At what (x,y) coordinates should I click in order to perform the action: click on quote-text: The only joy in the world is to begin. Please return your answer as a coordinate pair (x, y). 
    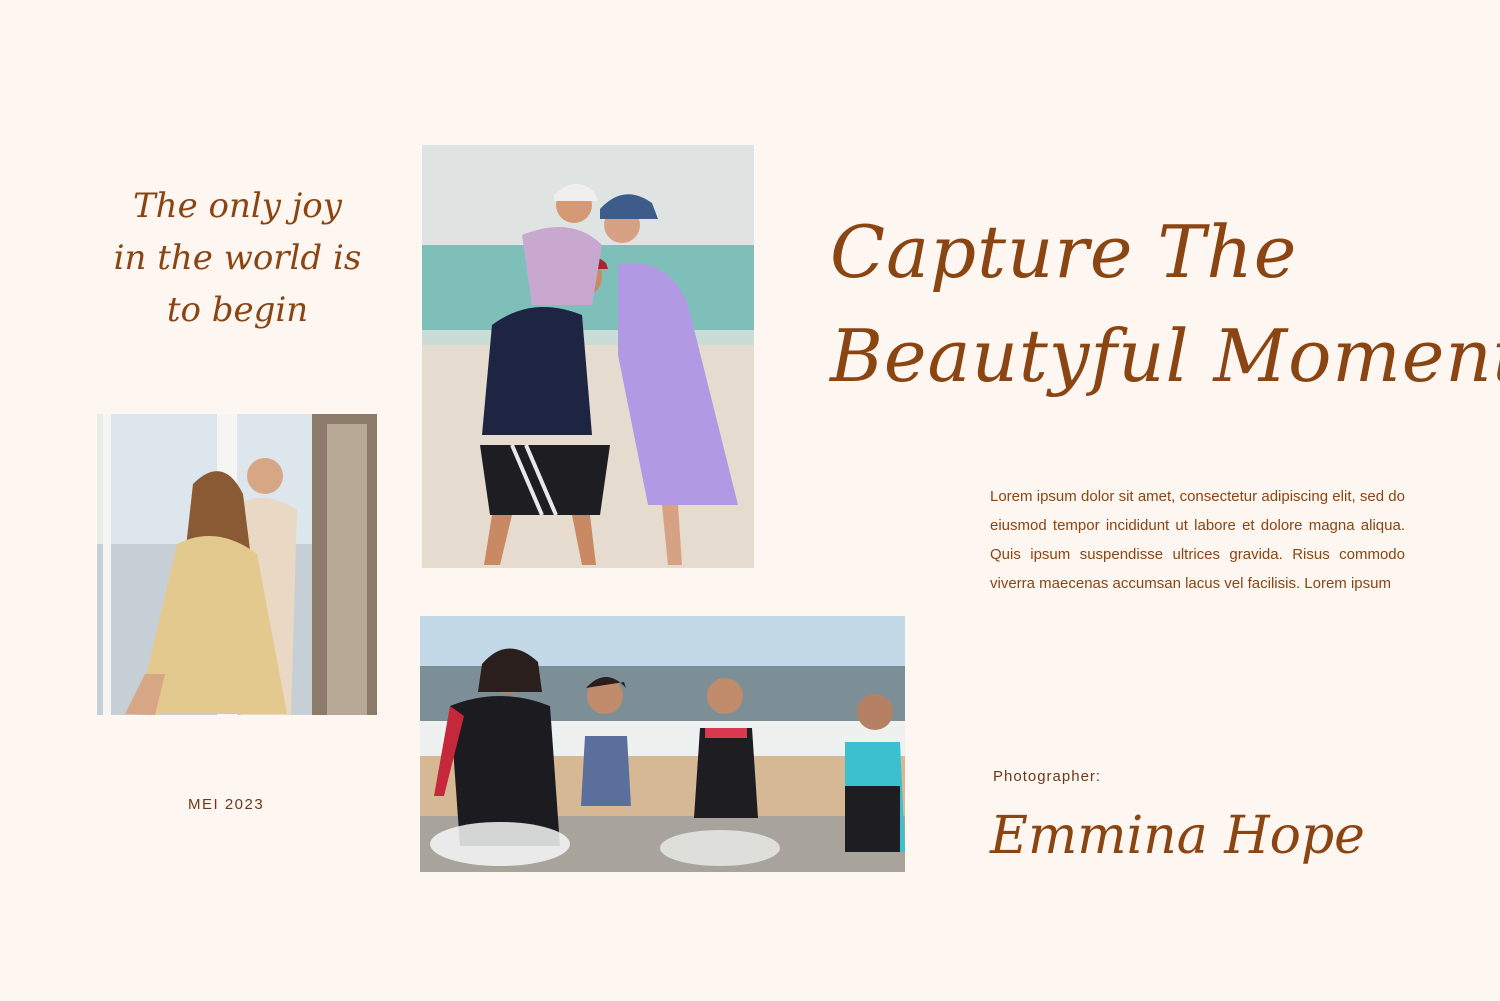
    Looking at the image, I should click on (237, 258).